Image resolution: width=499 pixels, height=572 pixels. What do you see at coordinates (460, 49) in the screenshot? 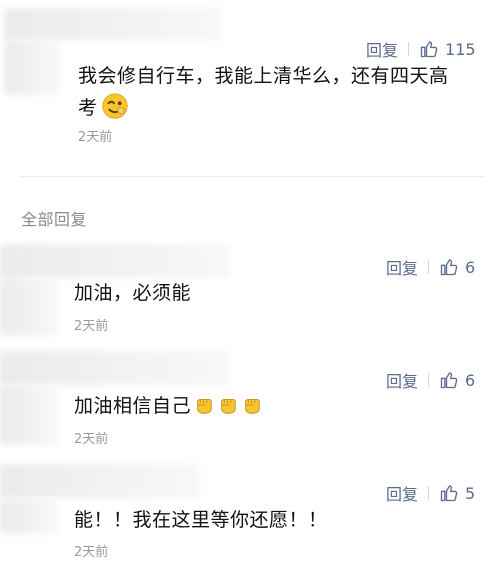
I see `like-count: 115` at bounding box center [460, 49].